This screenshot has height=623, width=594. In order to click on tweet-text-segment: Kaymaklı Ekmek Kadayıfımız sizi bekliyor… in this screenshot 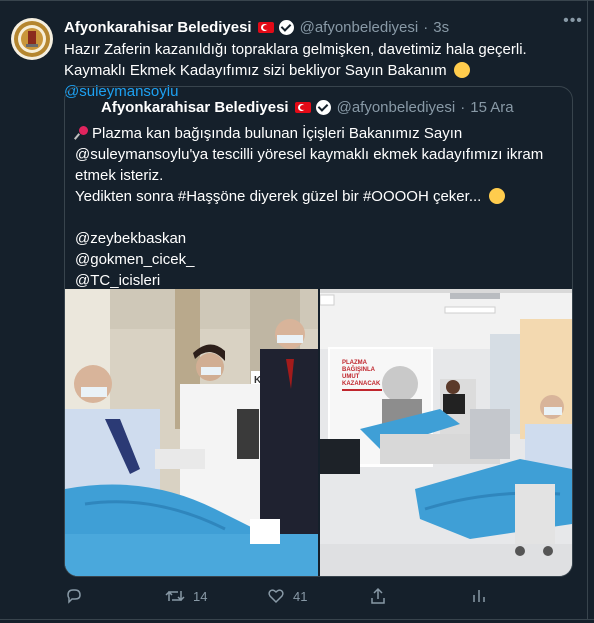, I will do `click(255, 70)`.